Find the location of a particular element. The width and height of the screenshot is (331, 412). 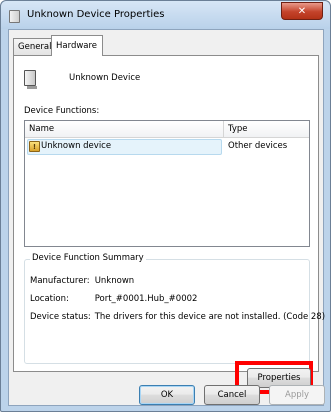

list-header: Name Type is located at coordinates (167, 129).